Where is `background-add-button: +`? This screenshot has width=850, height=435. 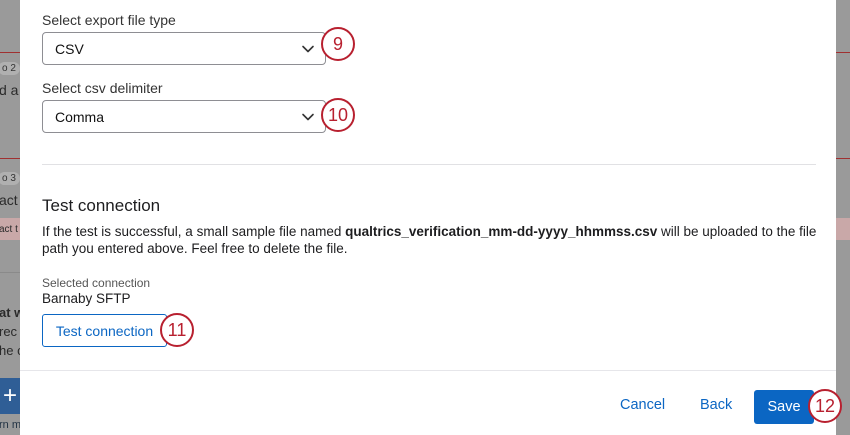 background-add-button: + is located at coordinates (10, 396).